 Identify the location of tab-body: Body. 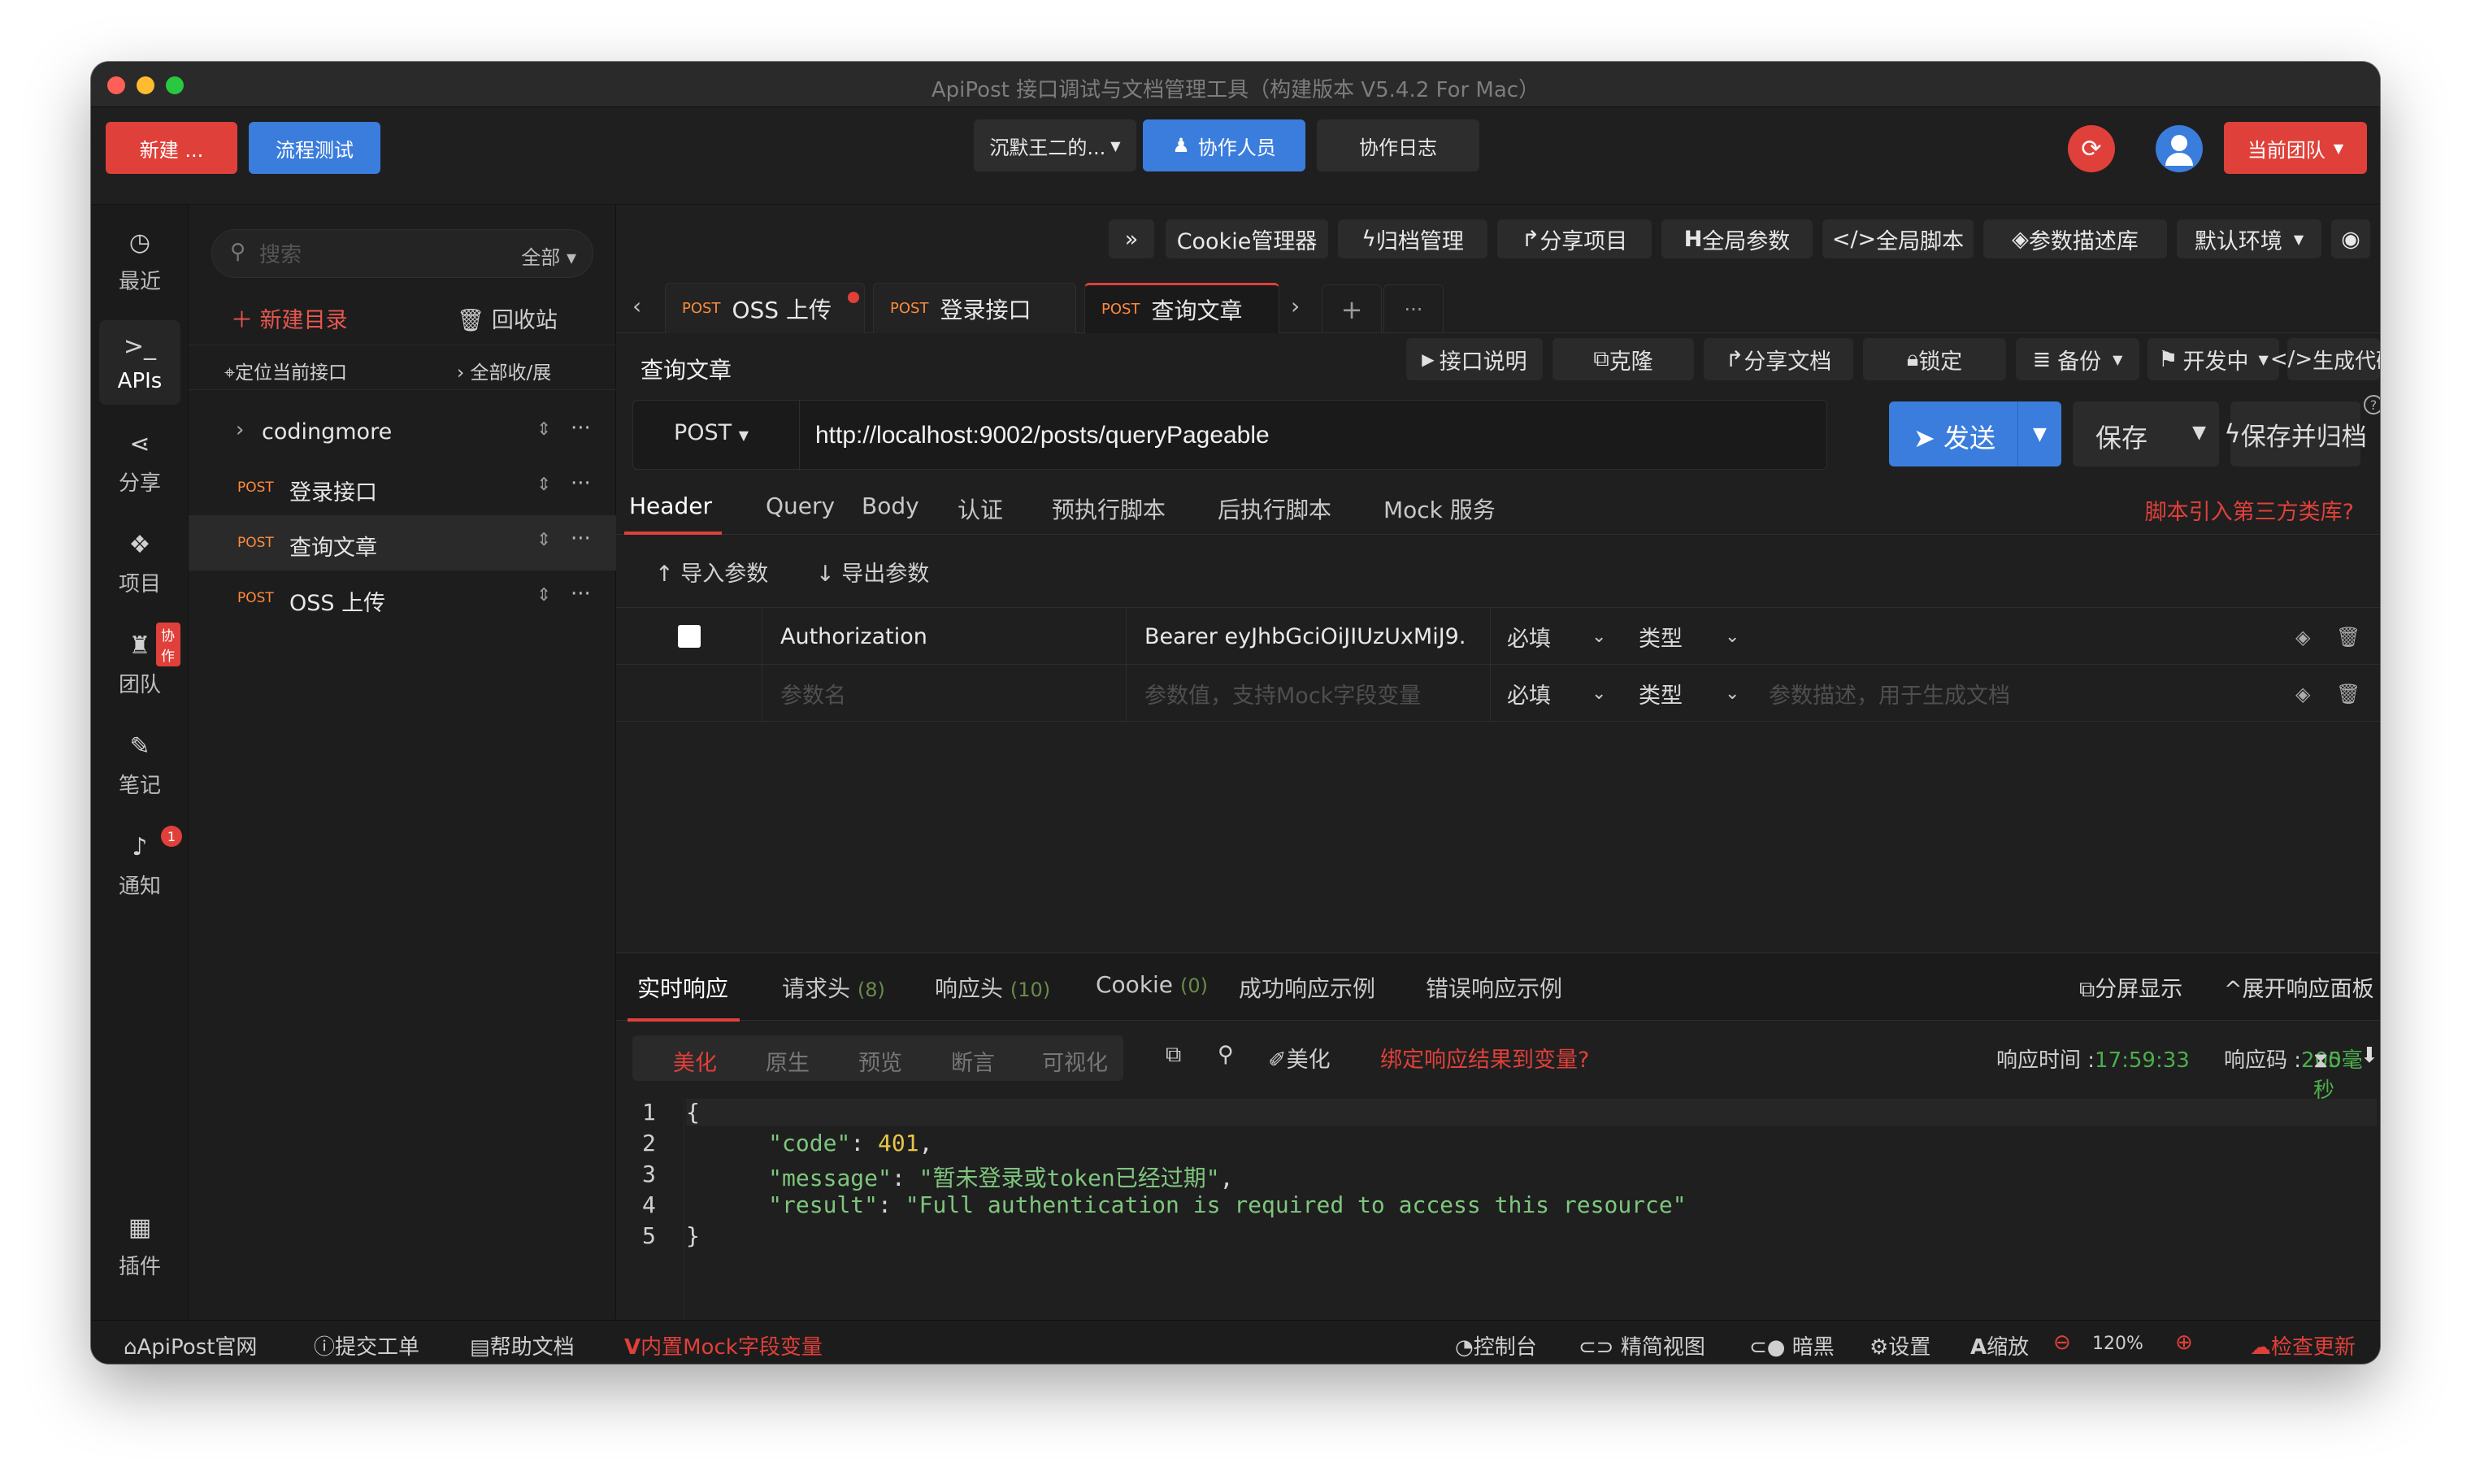
(891, 505).